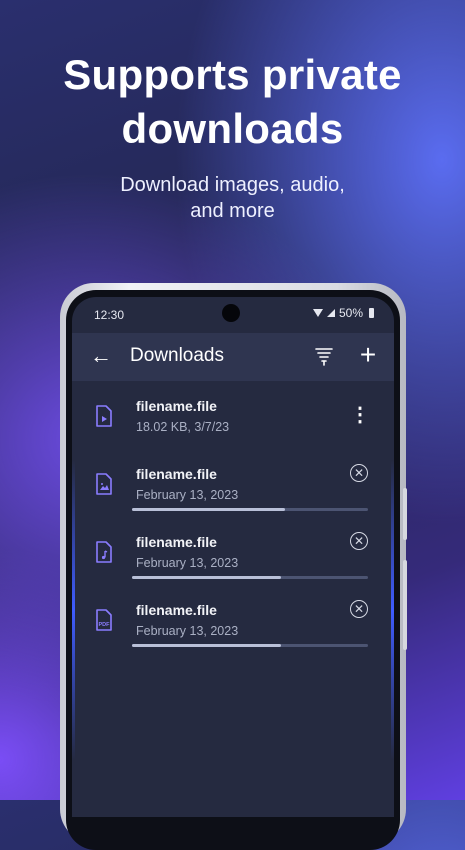 This screenshot has width=465, height=850. I want to click on download-item: PDF filename.file February 13, 2023 ✕, so click(233, 619).